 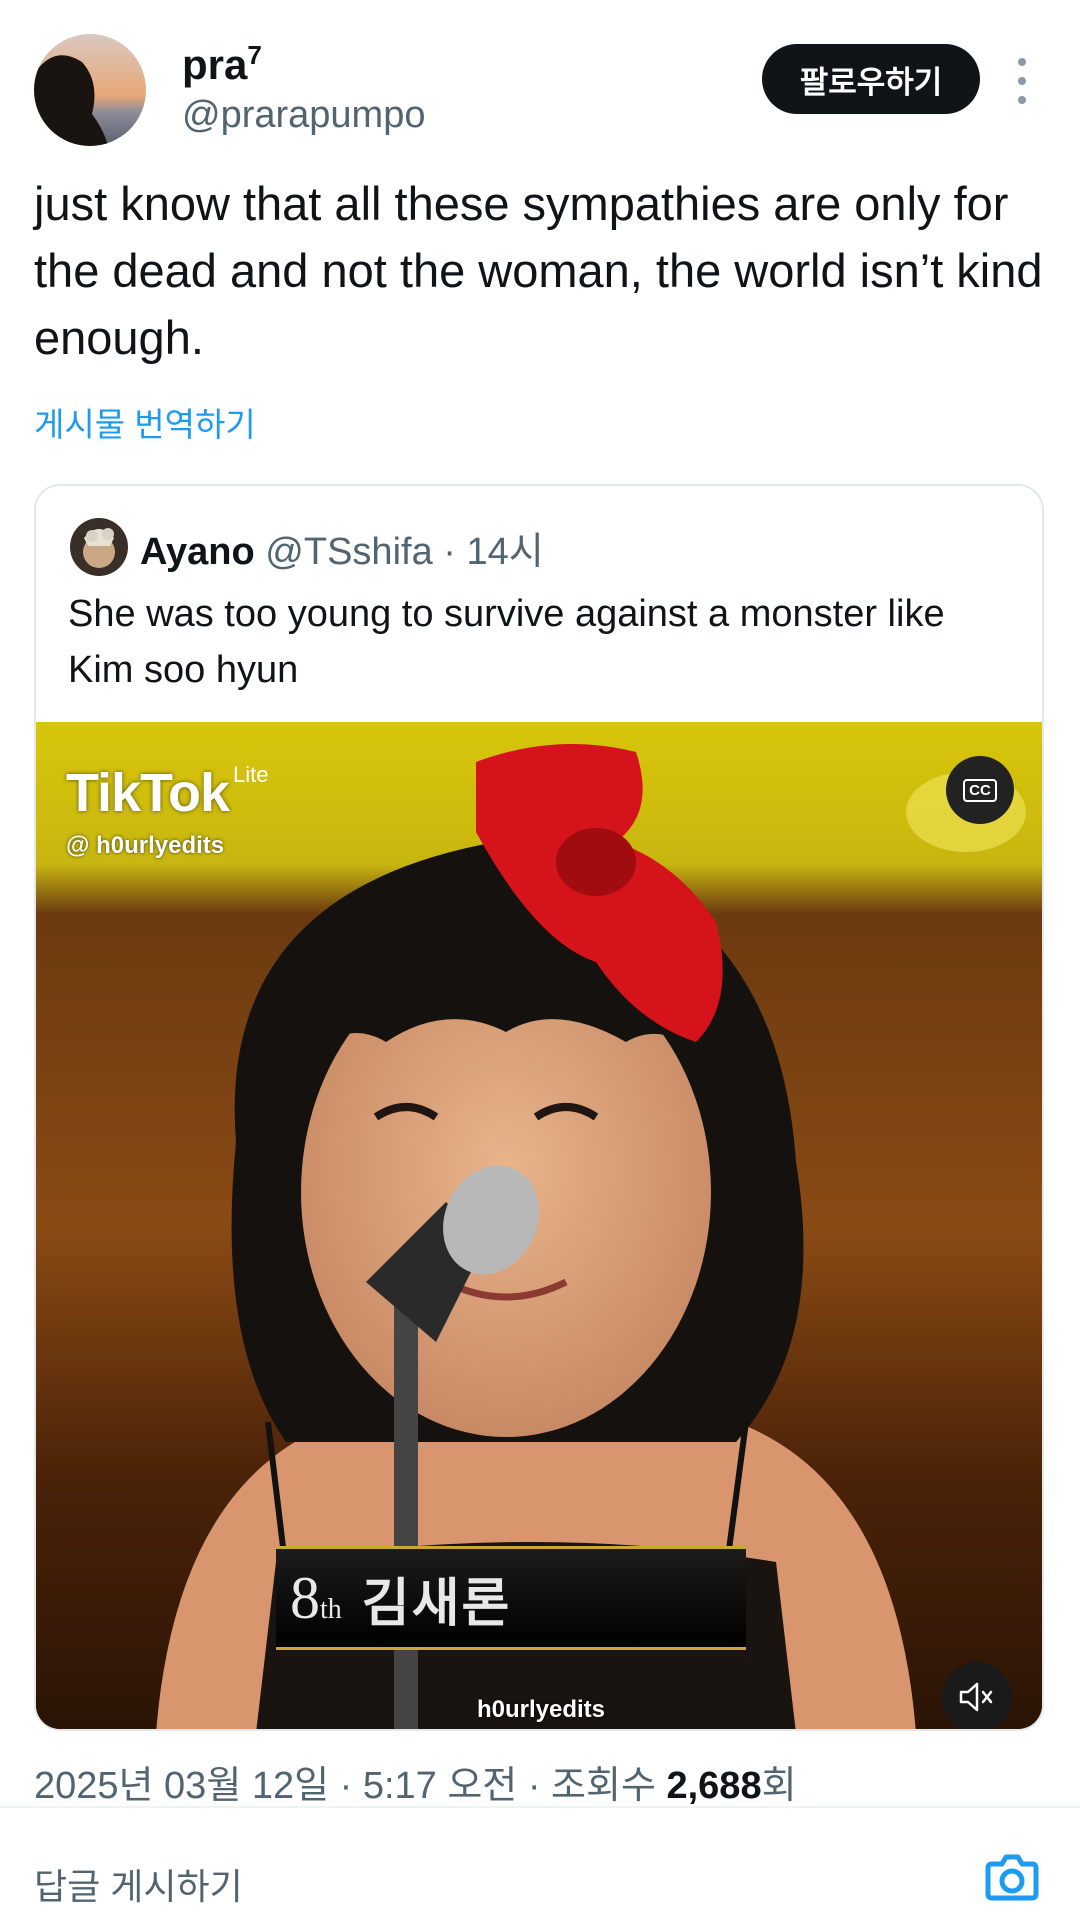 I want to click on caption-name: 김새론, so click(x=436, y=1603).